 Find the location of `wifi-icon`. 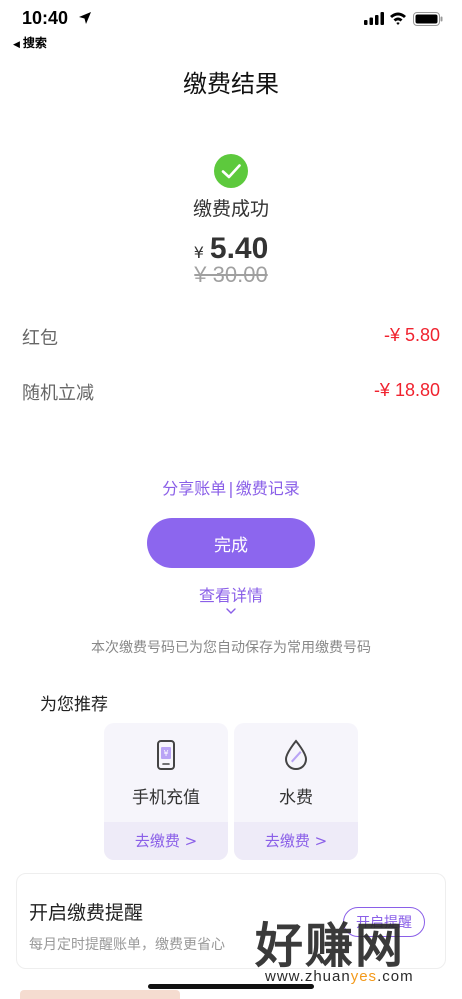

wifi-icon is located at coordinates (398, 18).